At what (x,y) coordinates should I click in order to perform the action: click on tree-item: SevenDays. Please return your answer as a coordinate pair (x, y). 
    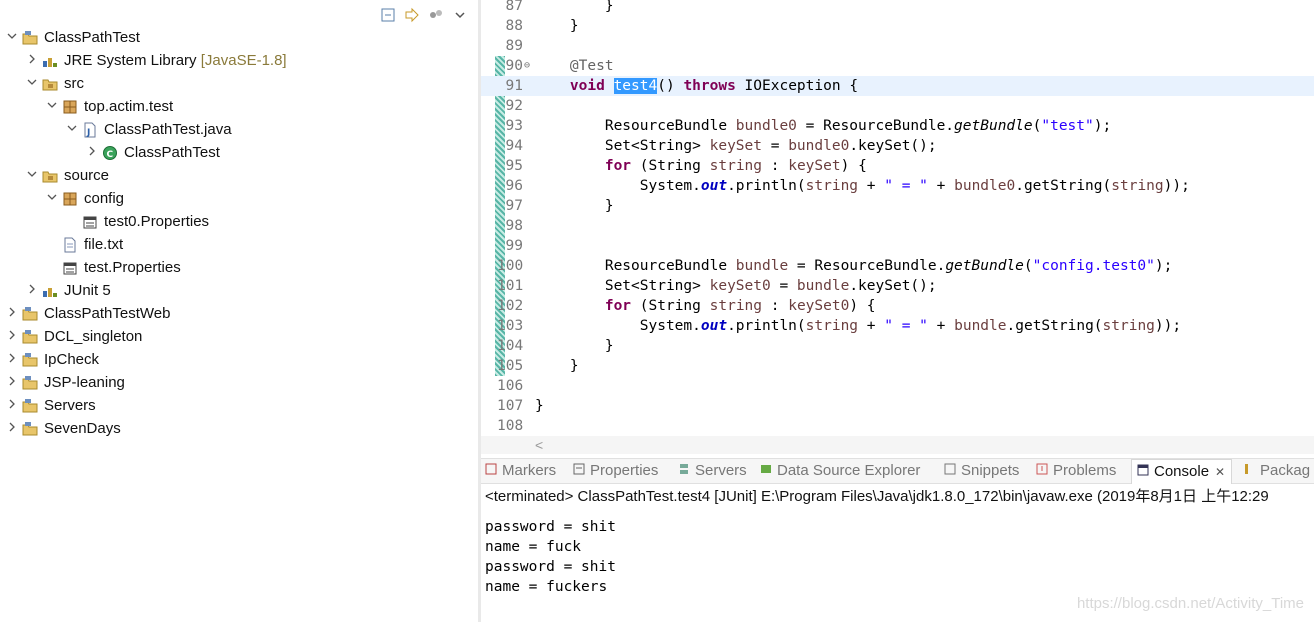
    Looking at the image, I should click on (239, 428).